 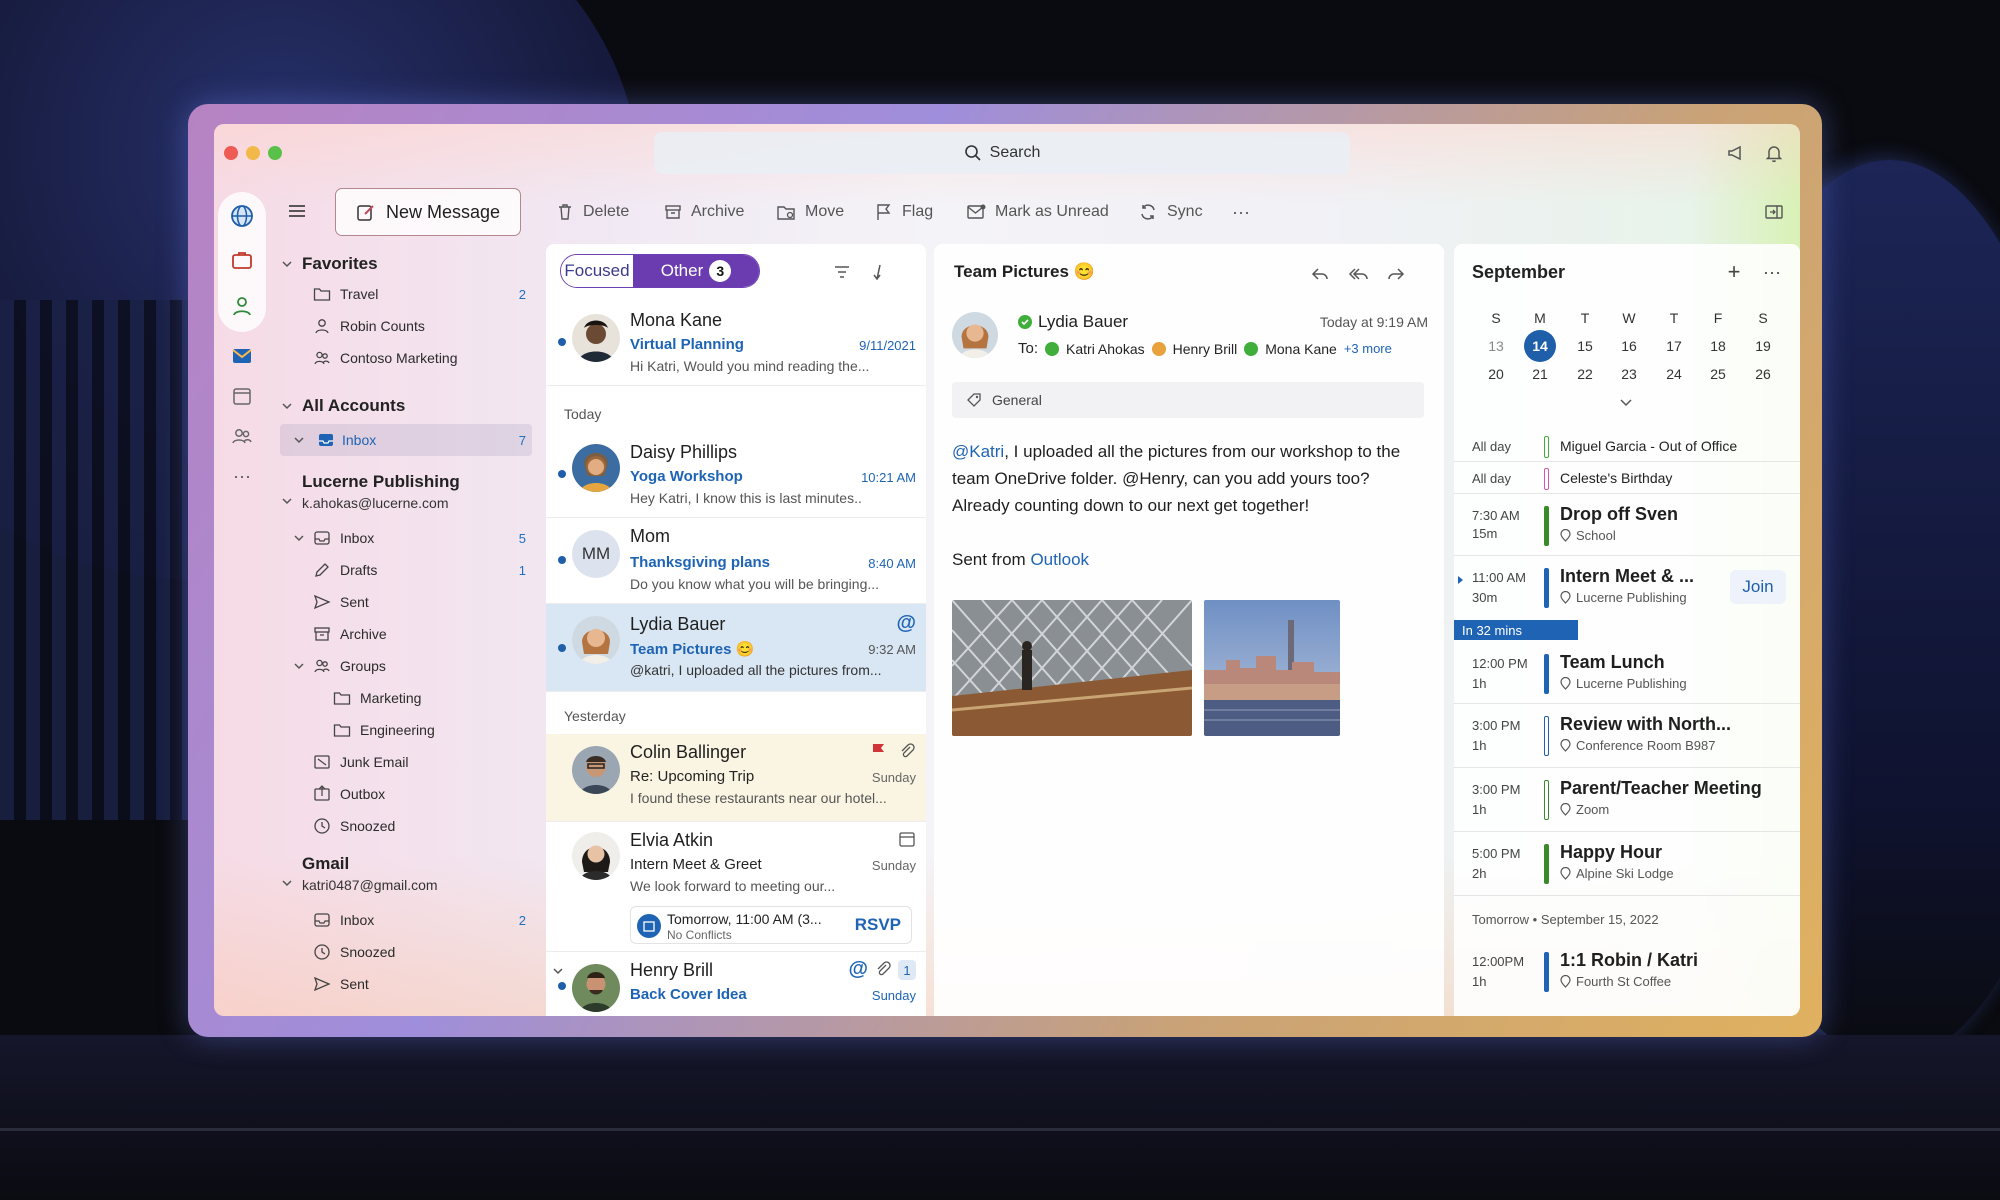 I want to click on chevron-down-icon, so click(x=558, y=973).